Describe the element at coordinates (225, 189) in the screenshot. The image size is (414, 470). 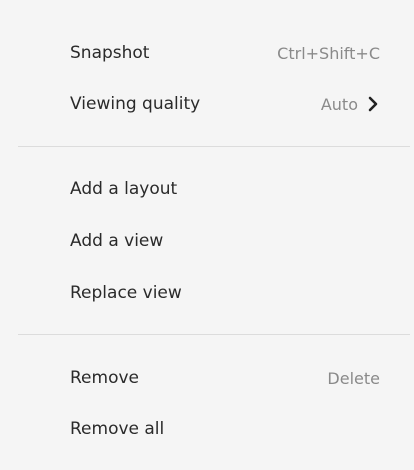
I see `menu-item-add-layout: Add a layout` at that location.